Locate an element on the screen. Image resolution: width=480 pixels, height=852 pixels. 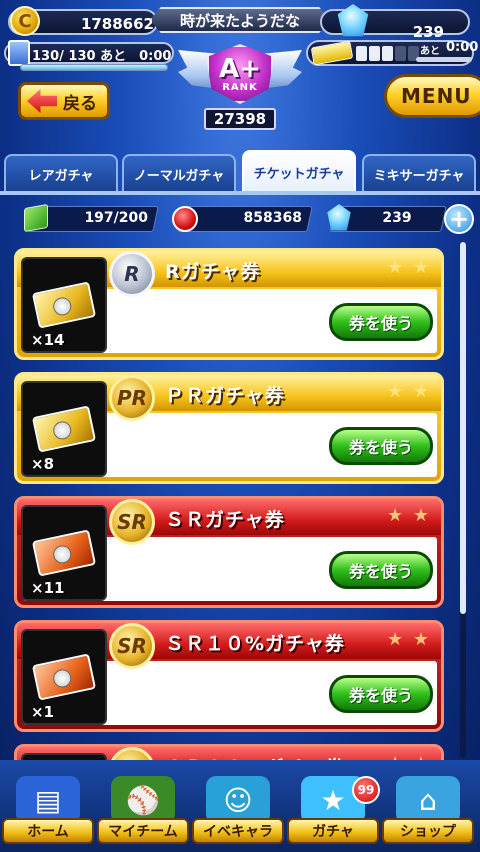
scroll-thumb is located at coordinates (463, 428).